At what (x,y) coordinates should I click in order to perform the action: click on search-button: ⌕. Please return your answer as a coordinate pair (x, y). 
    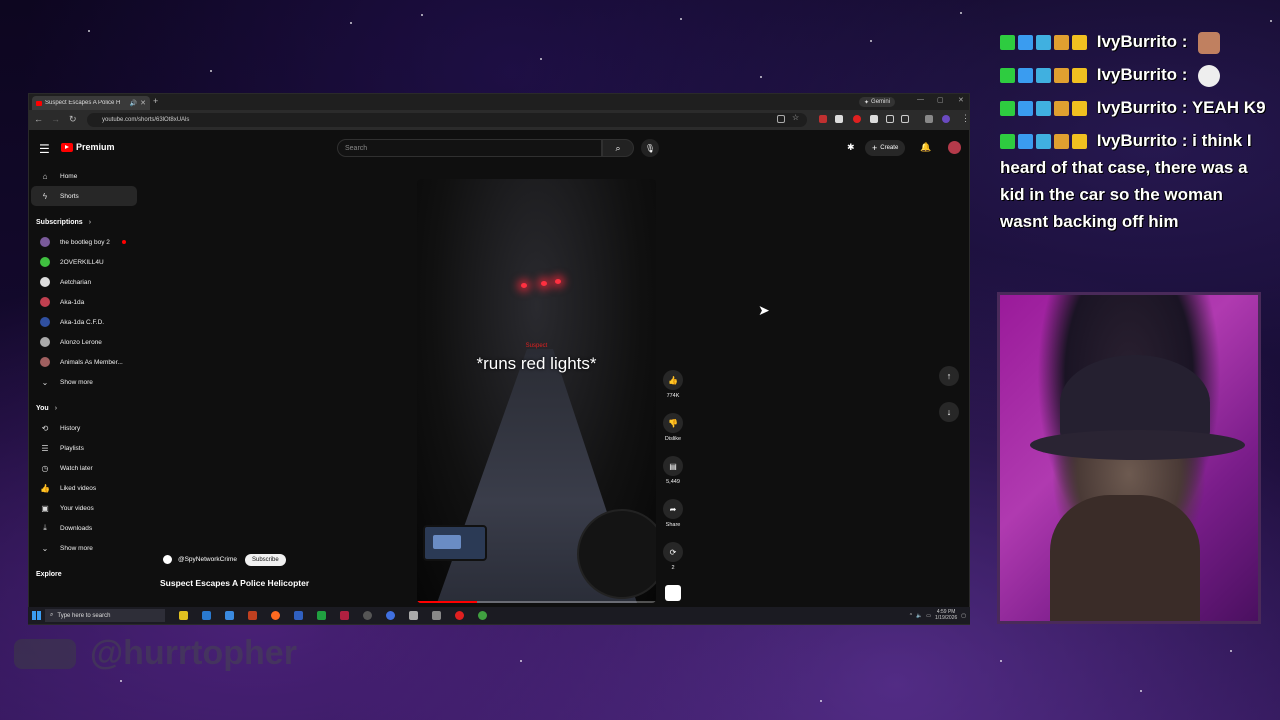
    Looking at the image, I should click on (618, 148).